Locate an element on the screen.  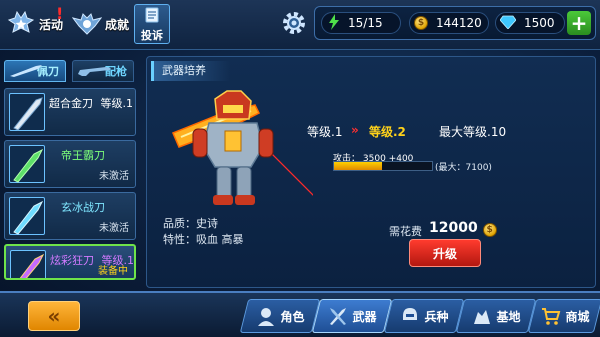
diamond-icon is located at coordinates (508, 23).